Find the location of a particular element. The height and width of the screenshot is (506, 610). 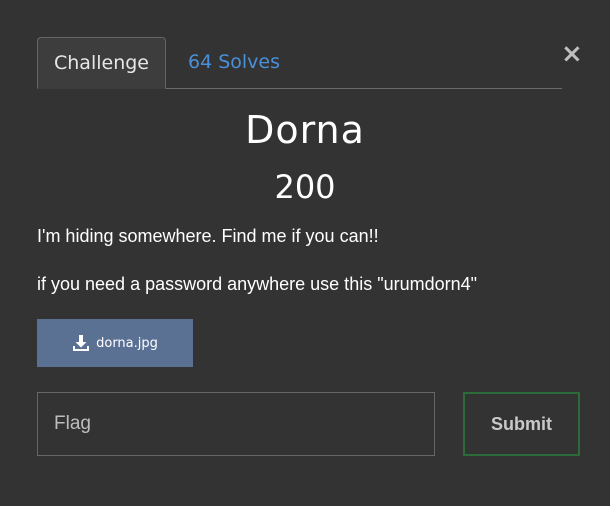

file-name: dorna.jpg is located at coordinates (127, 343).